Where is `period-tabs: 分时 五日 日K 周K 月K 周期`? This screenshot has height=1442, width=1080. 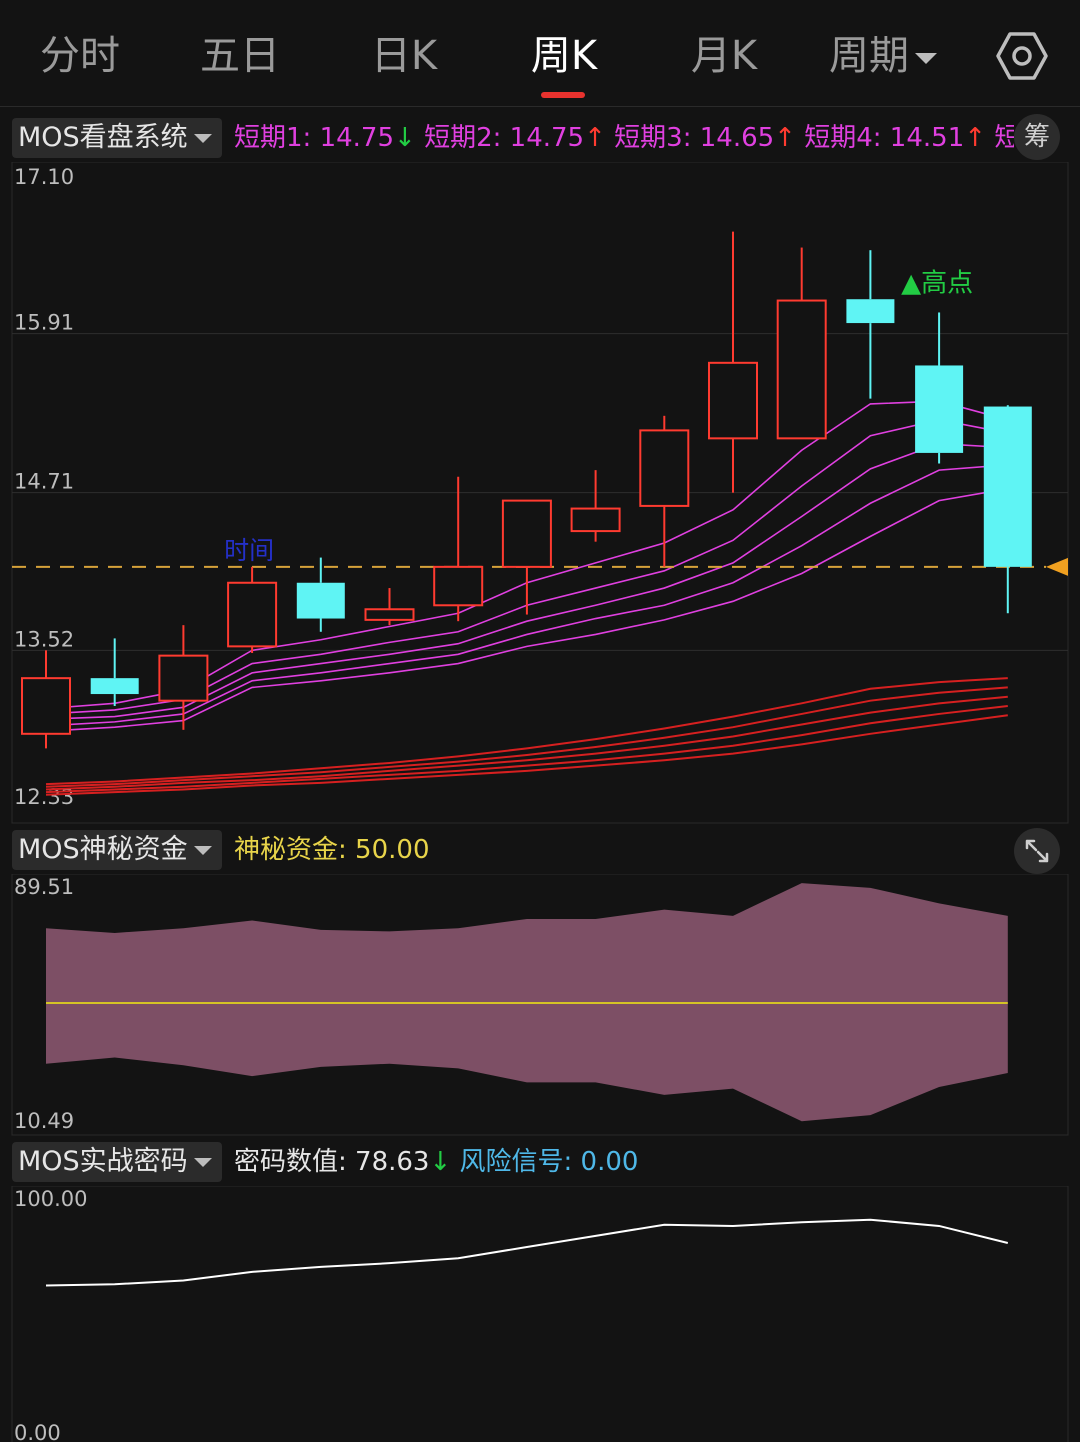
period-tabs: 分时 五日 日K 周K 月K 周期 is located at coordinates (540, 53).